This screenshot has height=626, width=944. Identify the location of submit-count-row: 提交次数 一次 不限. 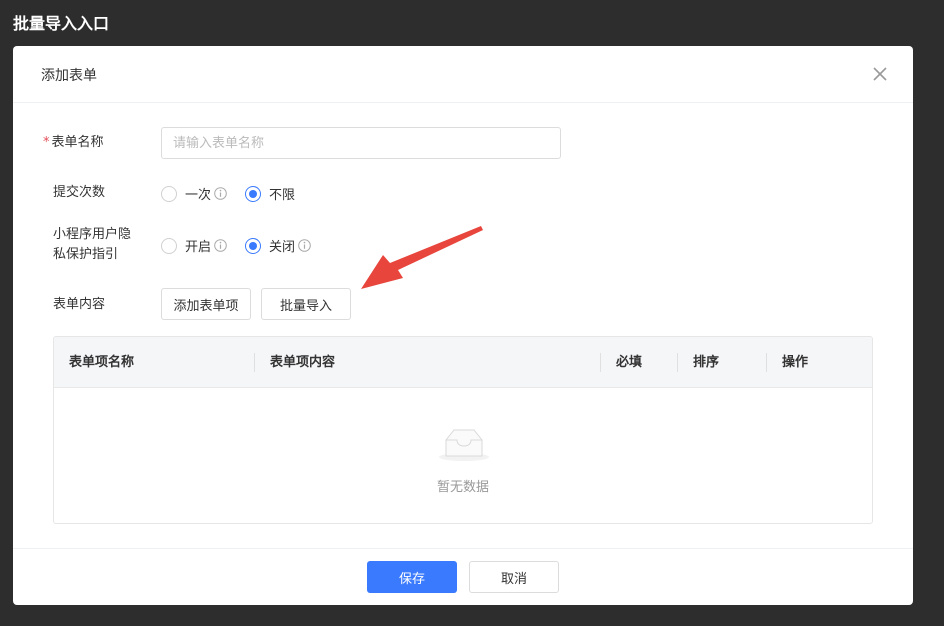
(463, 193).